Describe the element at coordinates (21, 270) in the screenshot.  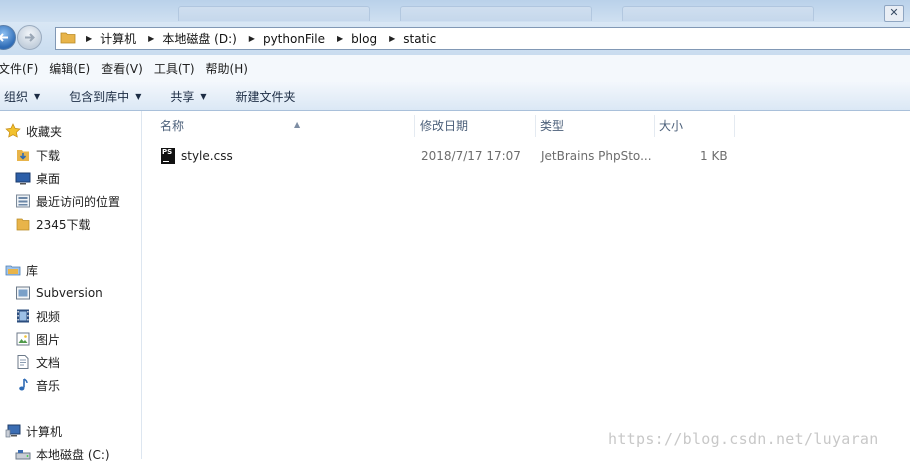
I see `sidebar-libraries: 库` at that location.